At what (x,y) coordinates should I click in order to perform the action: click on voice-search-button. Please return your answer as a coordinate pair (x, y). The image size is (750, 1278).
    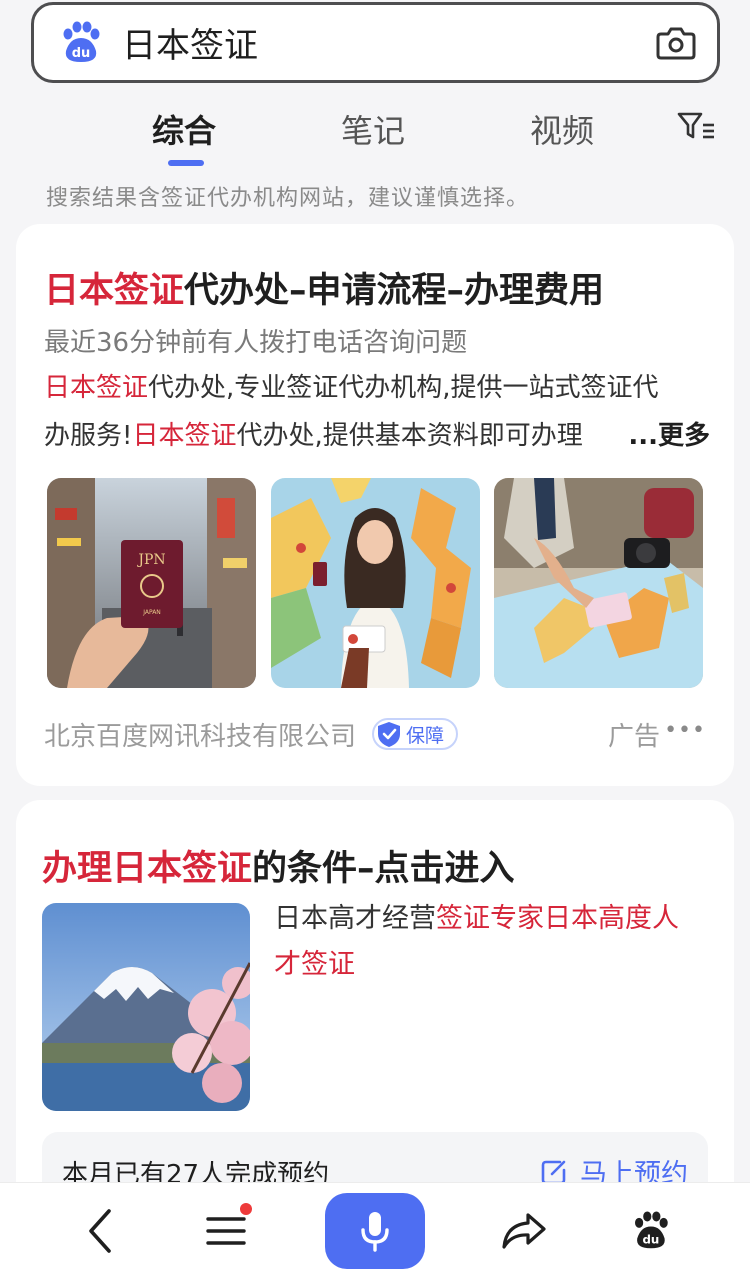
    Looking at the image, I should click on (375, 1230).